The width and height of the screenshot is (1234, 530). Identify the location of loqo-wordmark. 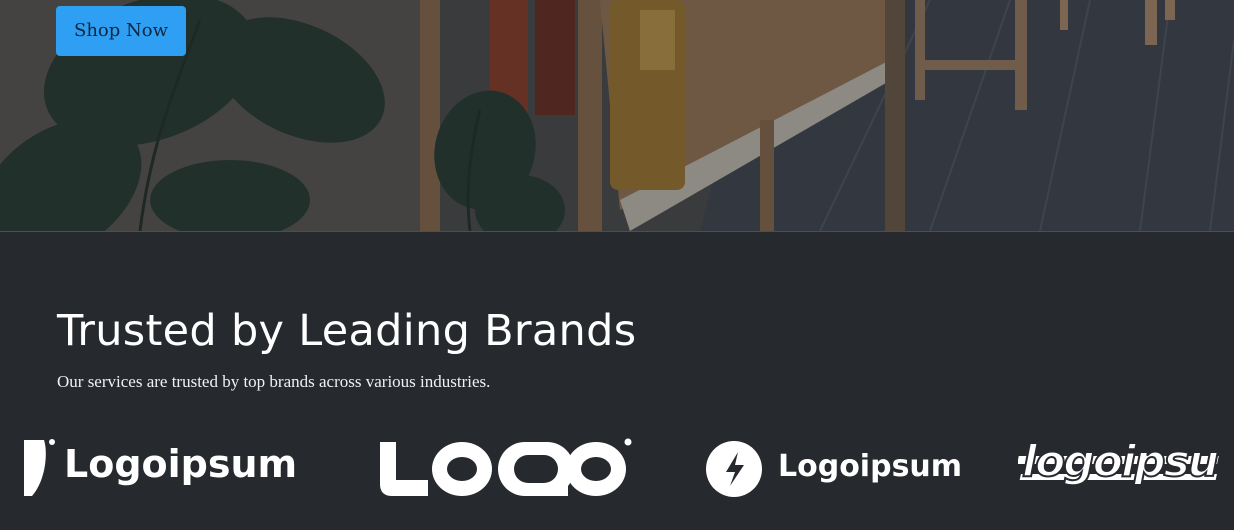
(506, 467).